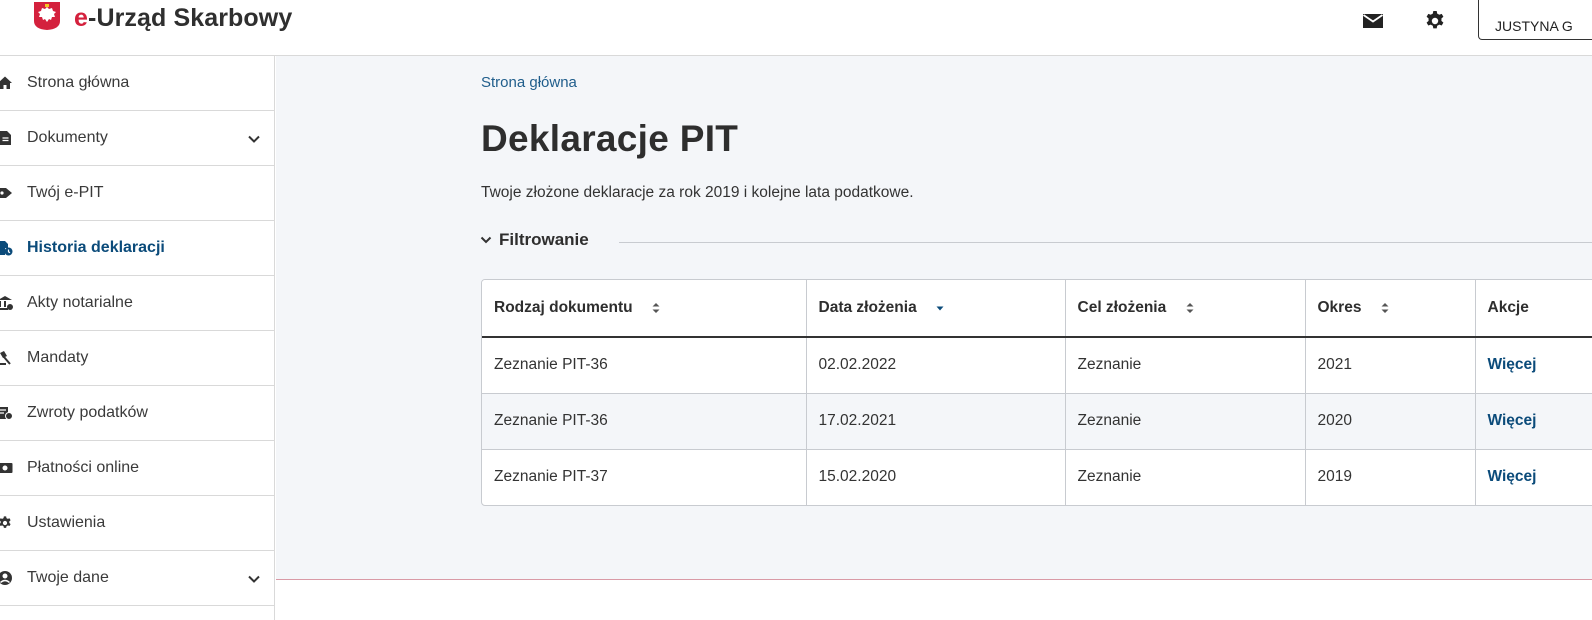 This screenshot has width=1592, height=620. What do you see at coordinates (5, 138) in the screenshot?
I see `document-icon` at bounding box center [5, 138].